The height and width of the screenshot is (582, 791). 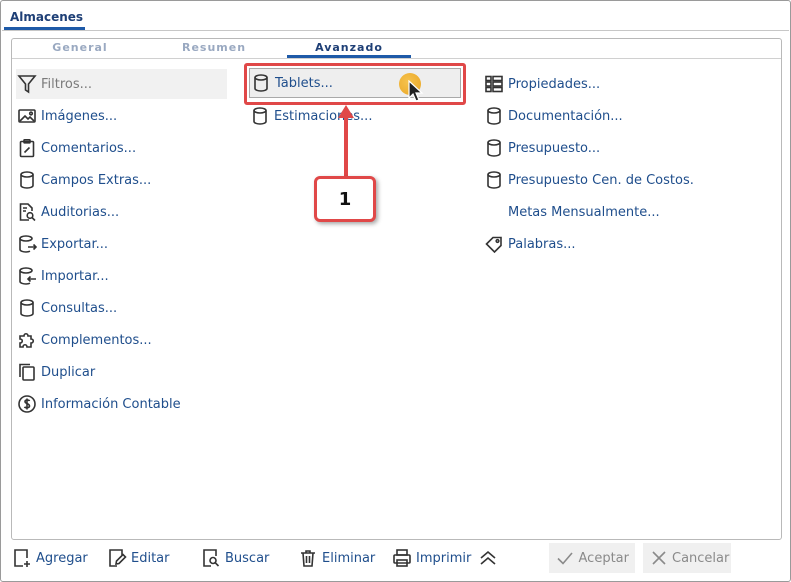 What do you see at coordinates (211, 558) in the screenshot?
I see `search-icon` at bounding box center [211, 558].